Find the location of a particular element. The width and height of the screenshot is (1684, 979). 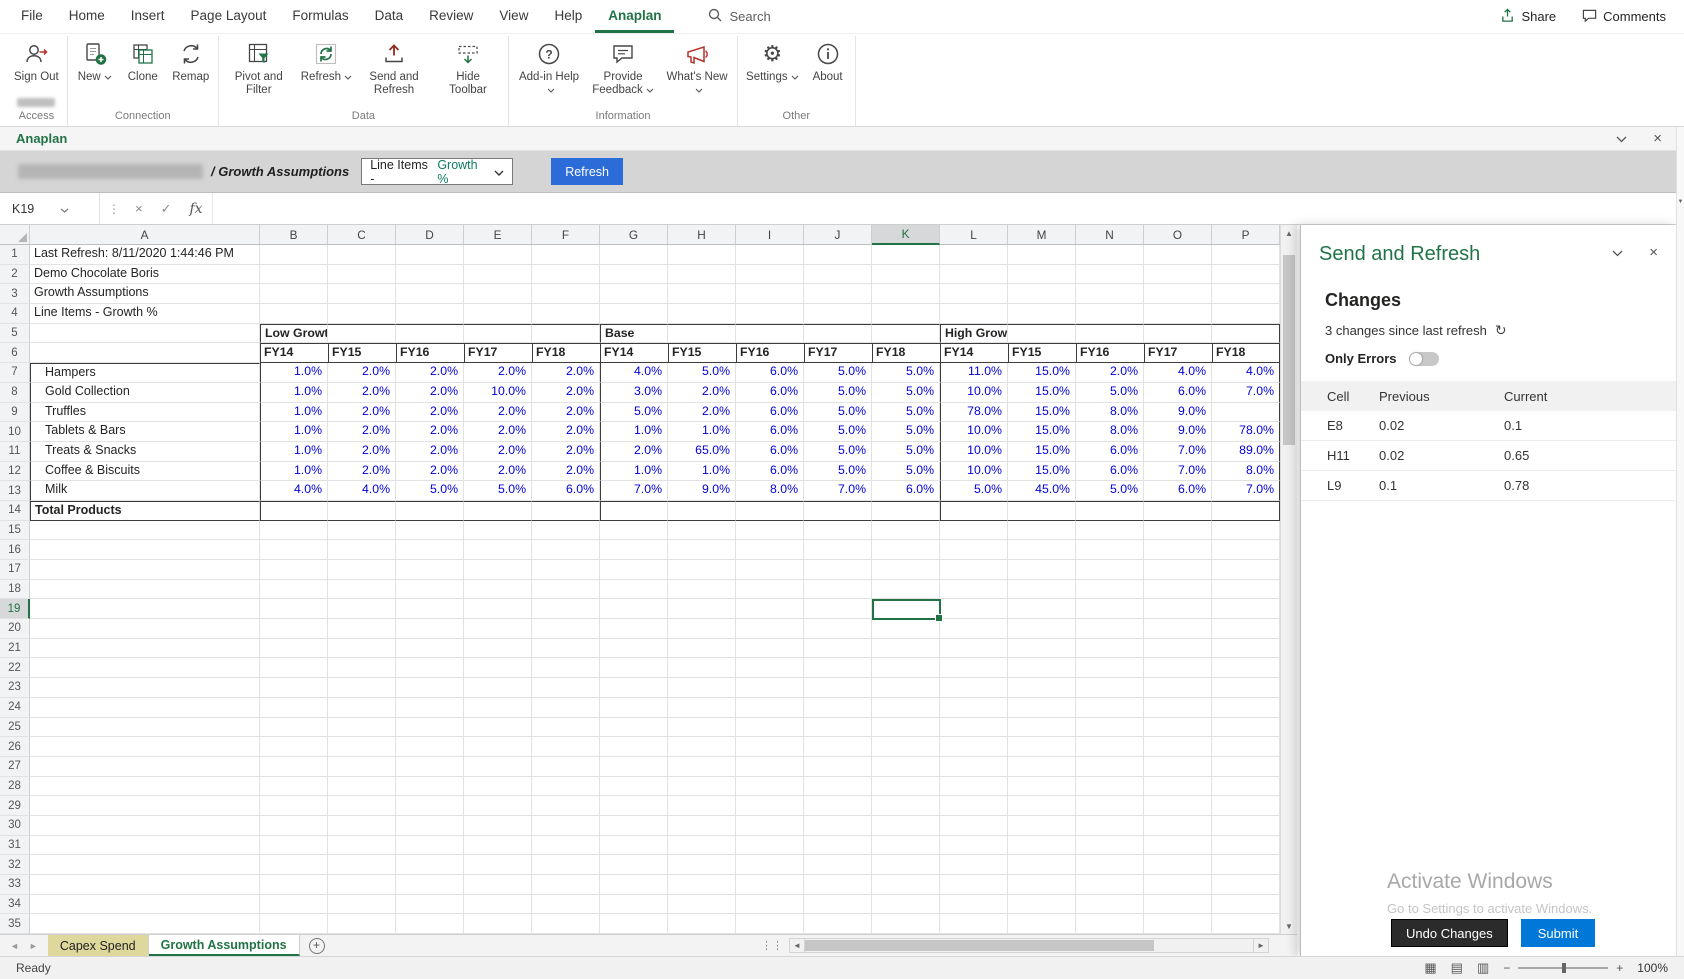

cell-I10: 6.0% is located at coordinates (770, 432).